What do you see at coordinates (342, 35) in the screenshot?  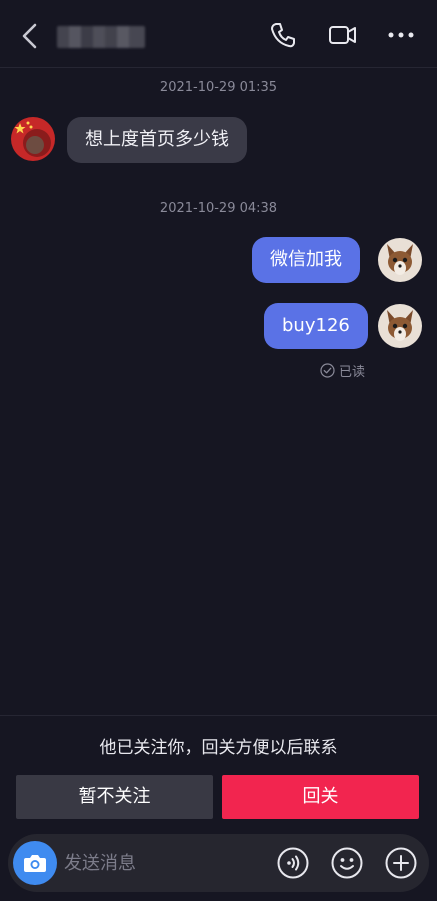 I see `video-icon` at bounding box center [342, 35].